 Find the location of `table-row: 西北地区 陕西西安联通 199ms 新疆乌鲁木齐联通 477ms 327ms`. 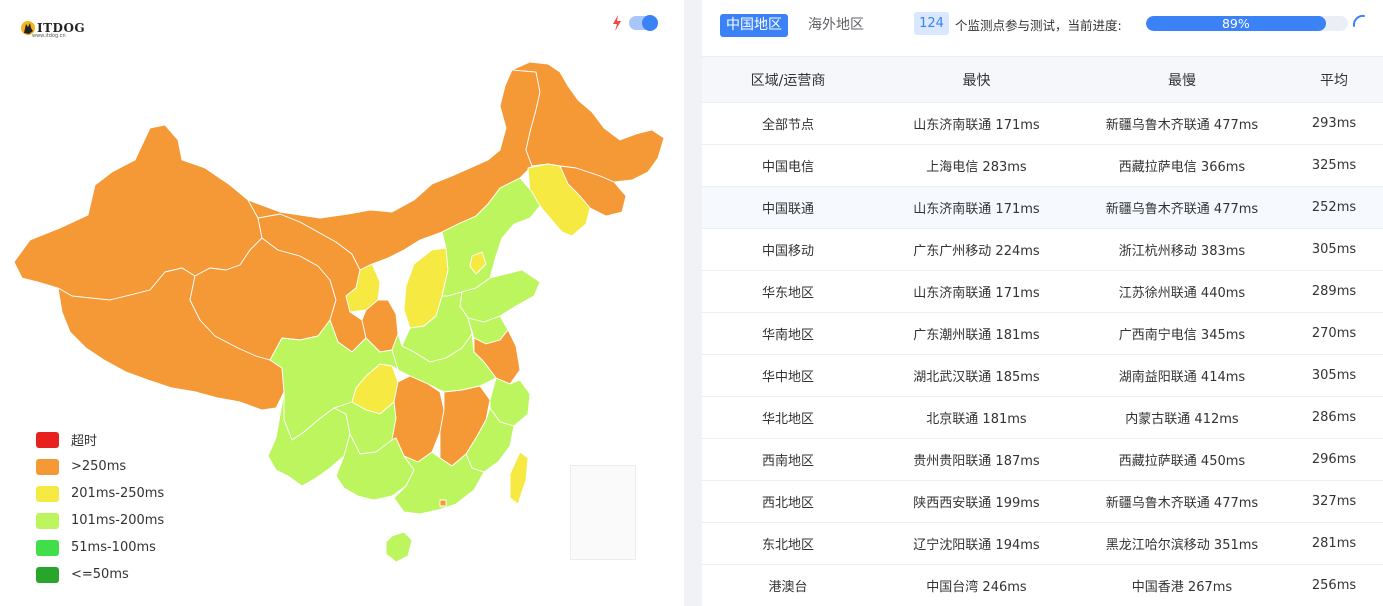

table-row: 西北地区 陕西西安联通 199ms 新疆乌鲁木齐联通 477ms 327ms is located at coordinates (1042, 501).